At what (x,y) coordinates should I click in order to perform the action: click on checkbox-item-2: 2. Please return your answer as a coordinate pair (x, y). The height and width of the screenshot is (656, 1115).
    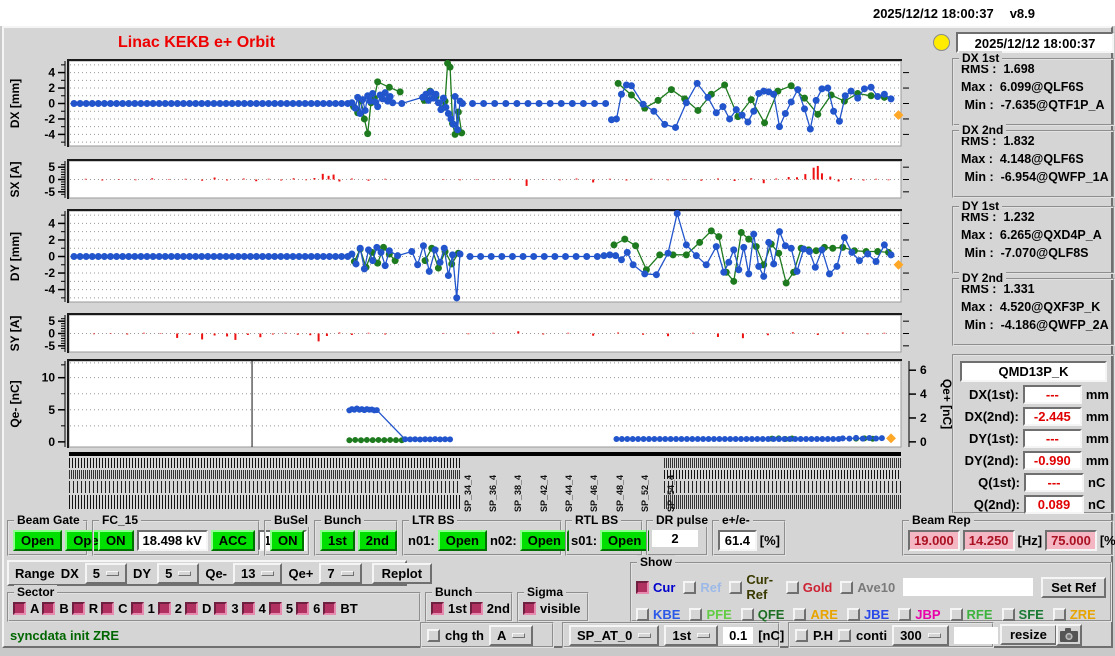
    Looking at the image, I should click on (169, 608).